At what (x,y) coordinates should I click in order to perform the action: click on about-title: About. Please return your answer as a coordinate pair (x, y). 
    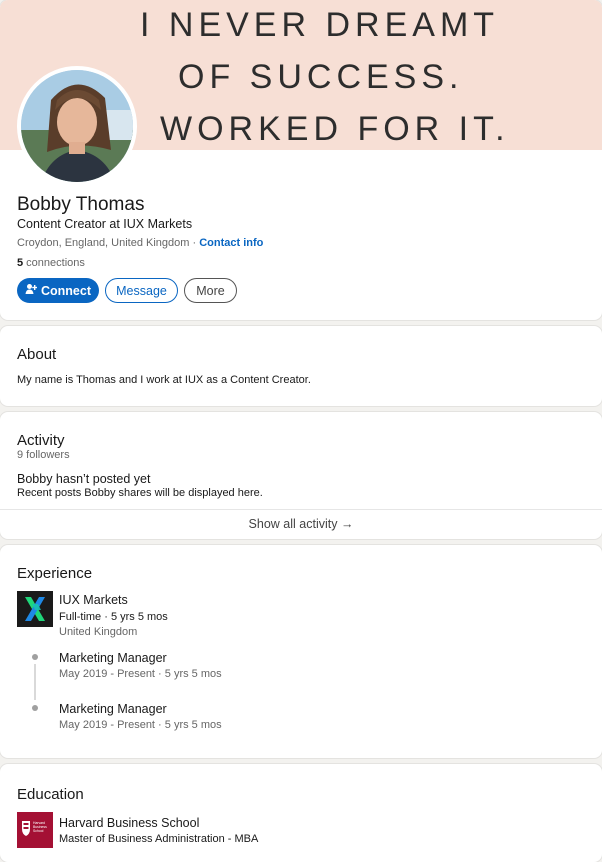
    Looking at the image, I should click on (37, 354).